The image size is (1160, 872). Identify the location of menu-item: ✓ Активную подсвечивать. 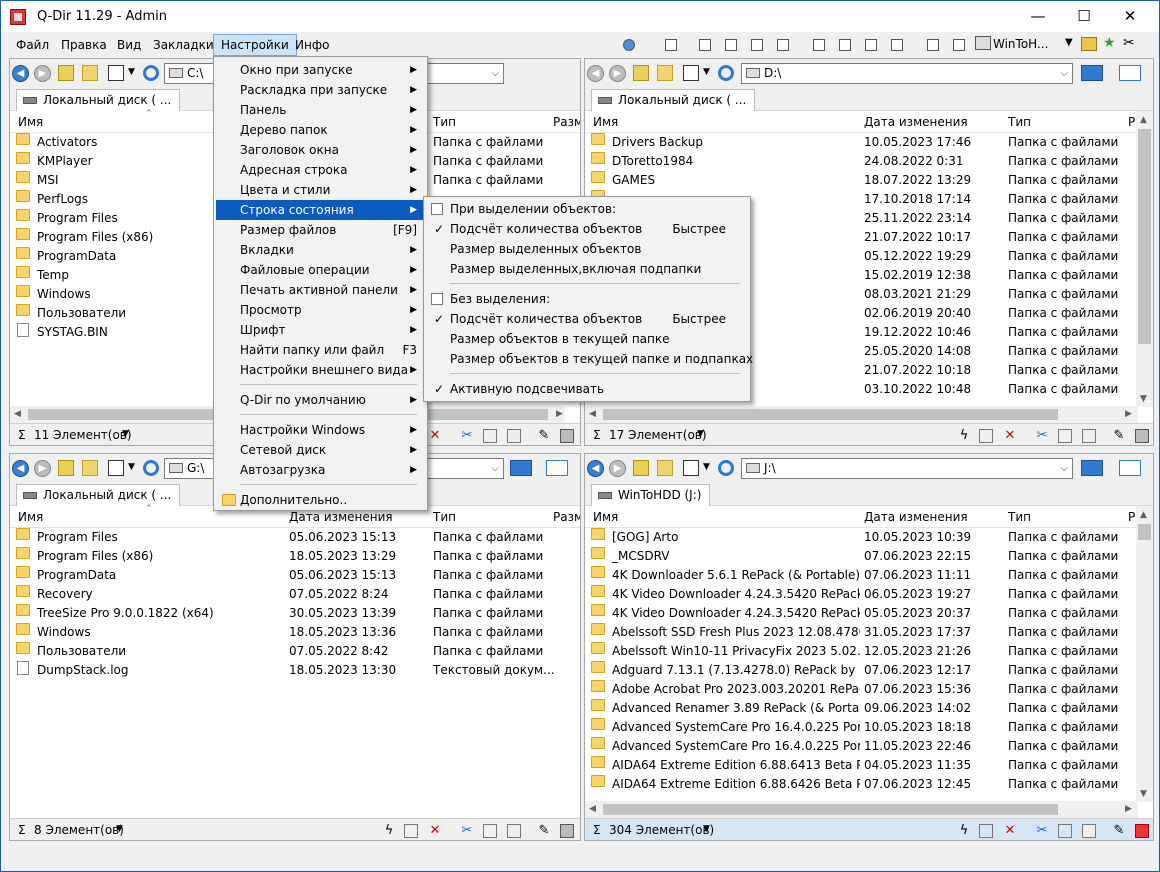
(587, 389).